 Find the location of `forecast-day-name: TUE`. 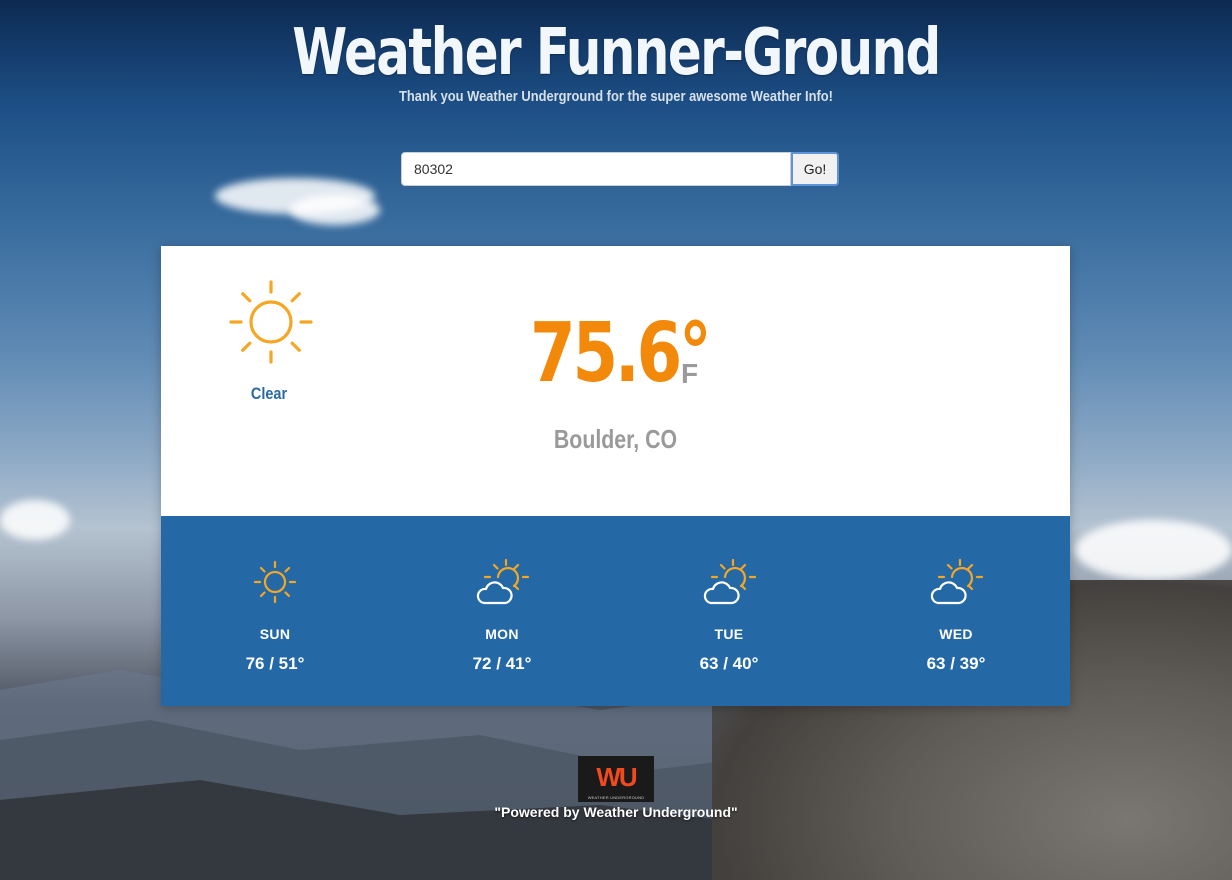

forecast-day-name: TUE is located at coordinates (729, 634).